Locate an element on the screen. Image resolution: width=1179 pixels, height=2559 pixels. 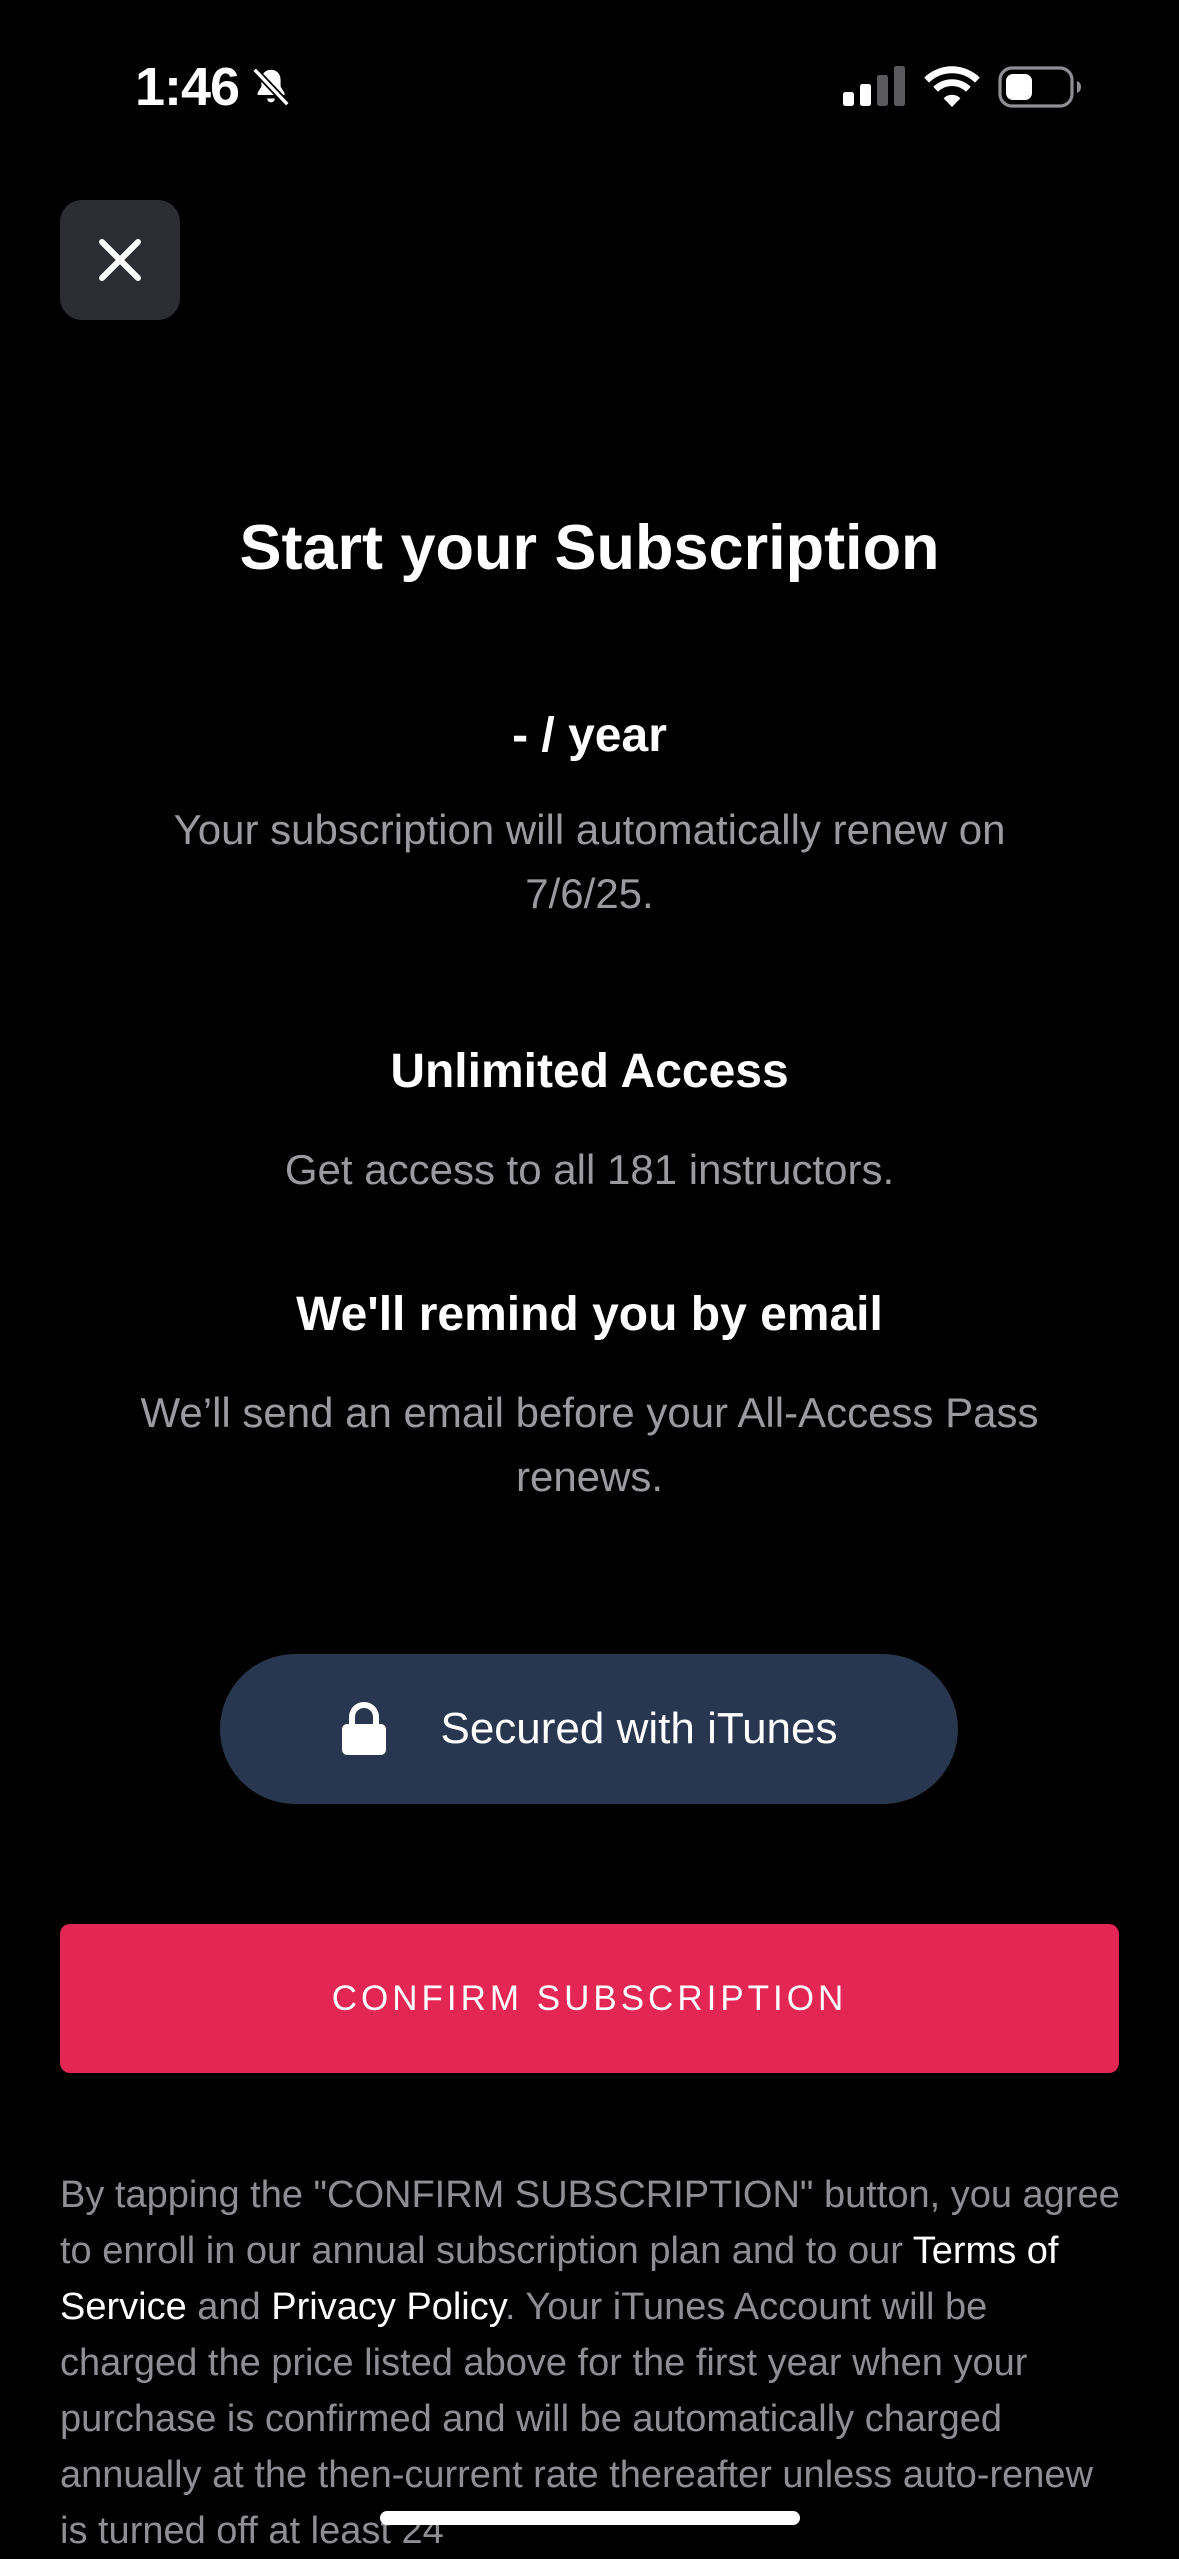
battery-icon is located at coordinates (1039, 87).